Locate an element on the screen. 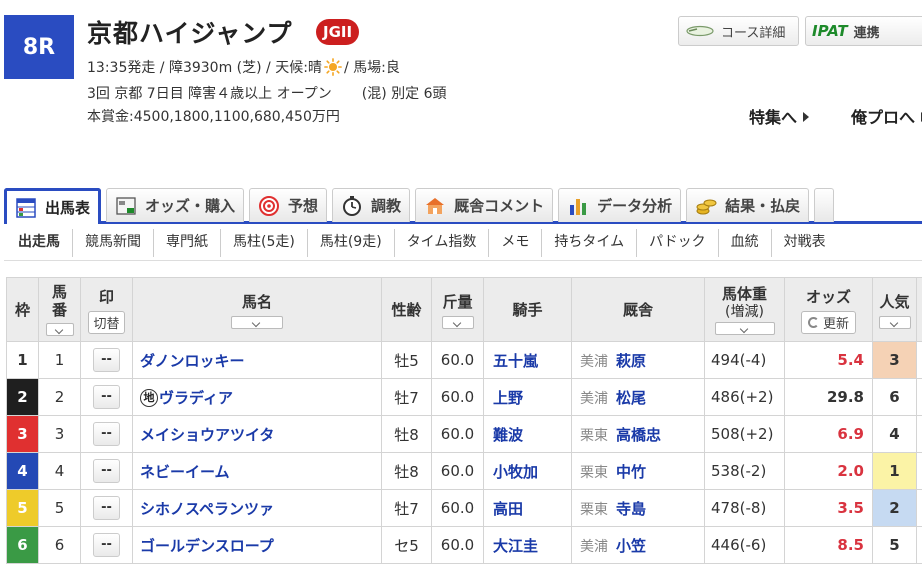 The width and height of the screenshot is (922, 571). main-tabs: 出馬表 オッズ・購入 予想 調教 厩舎コメント データ分析 結果・払戻 is located at coordinates (463, 206).